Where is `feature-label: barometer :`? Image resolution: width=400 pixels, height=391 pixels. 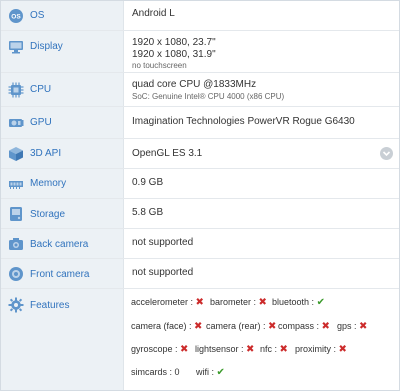
feature-label: barometer : is located at coordinates (233, 302).